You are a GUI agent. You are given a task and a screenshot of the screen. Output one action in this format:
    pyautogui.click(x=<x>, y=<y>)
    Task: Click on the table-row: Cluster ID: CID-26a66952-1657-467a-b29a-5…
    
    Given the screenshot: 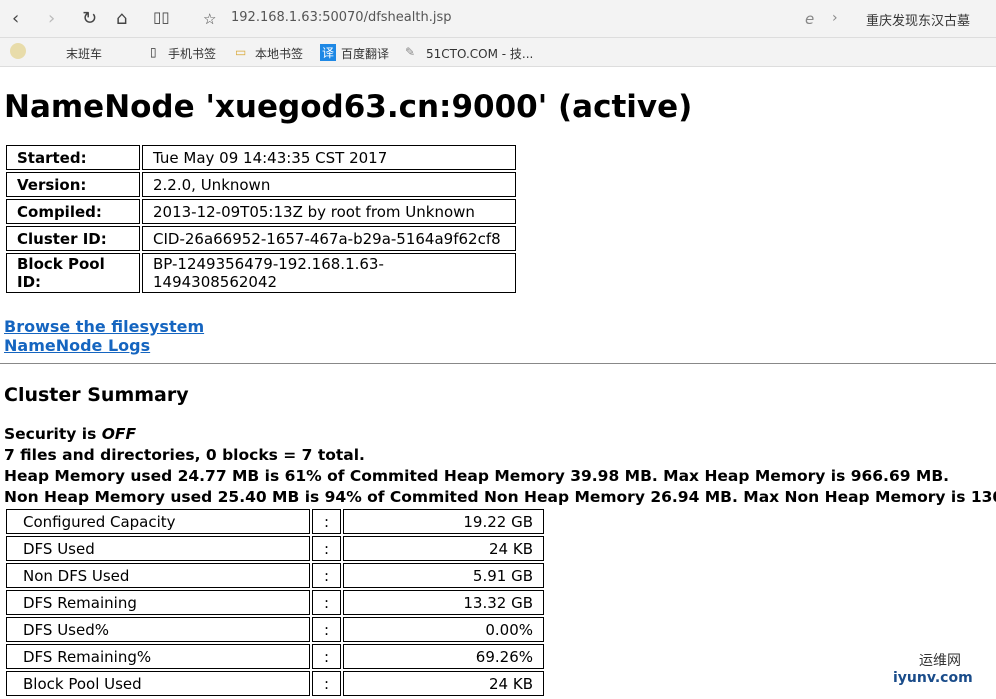 What is the action you would take?
    pyautogui.click(x=261, y=238)
    